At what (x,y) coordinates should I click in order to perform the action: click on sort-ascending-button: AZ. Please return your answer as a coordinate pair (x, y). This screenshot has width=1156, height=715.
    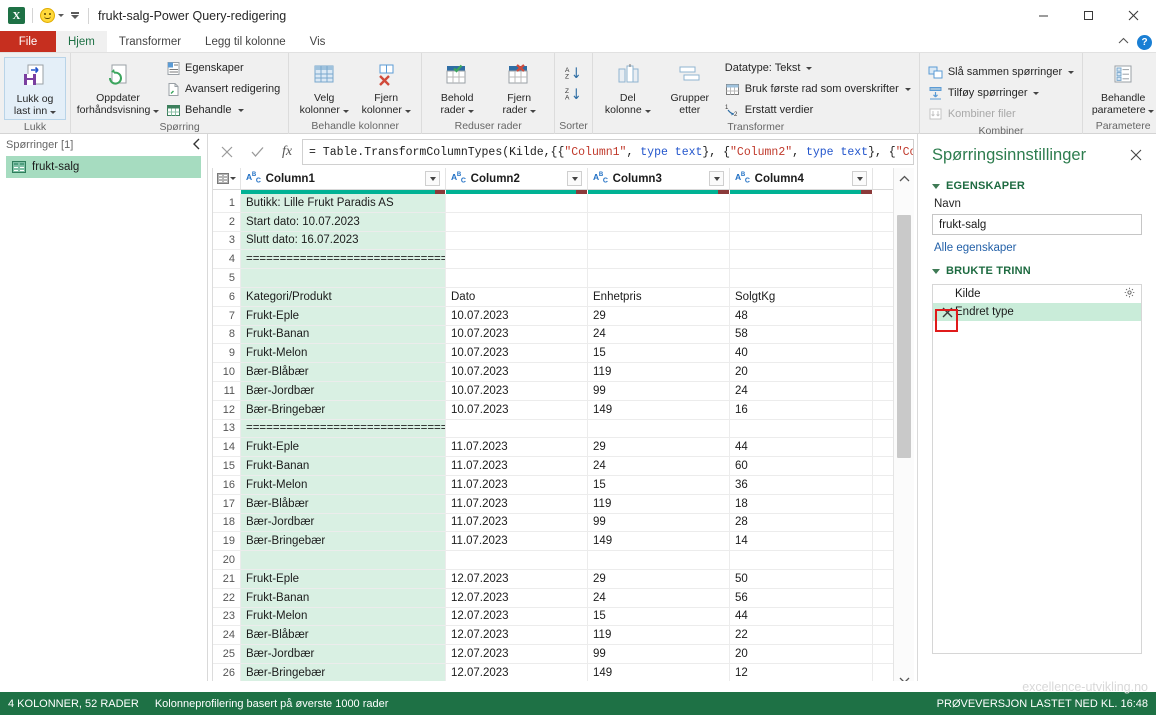
    Looking at the image, I should click on (573, 73).